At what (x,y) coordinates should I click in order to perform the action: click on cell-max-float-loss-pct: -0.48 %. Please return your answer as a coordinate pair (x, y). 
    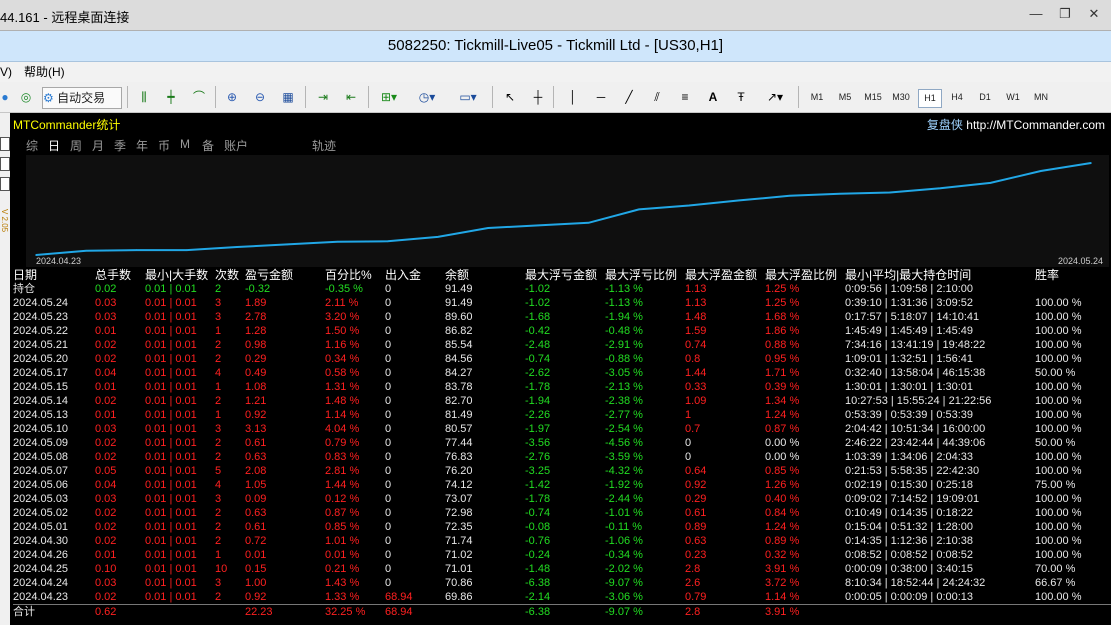
    Looking at the image, I should click on (624, 331).